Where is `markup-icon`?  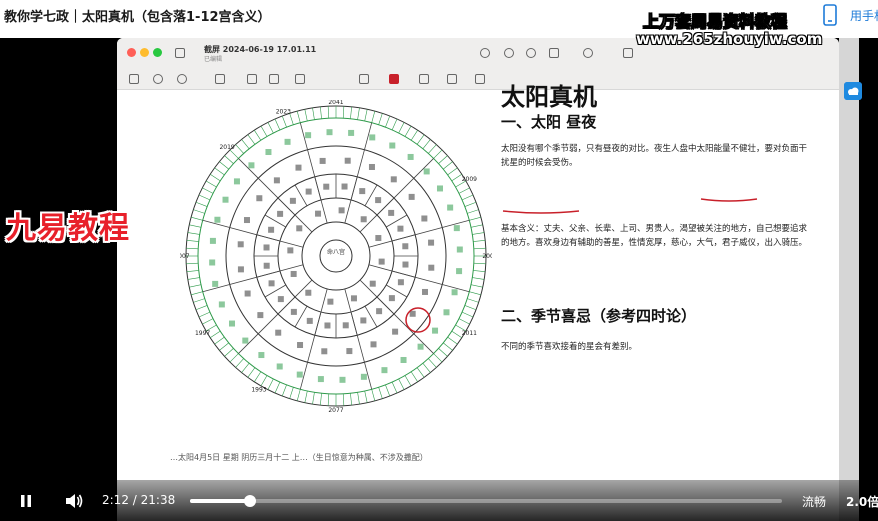 markup-icon is located at coordinates (588, 53).